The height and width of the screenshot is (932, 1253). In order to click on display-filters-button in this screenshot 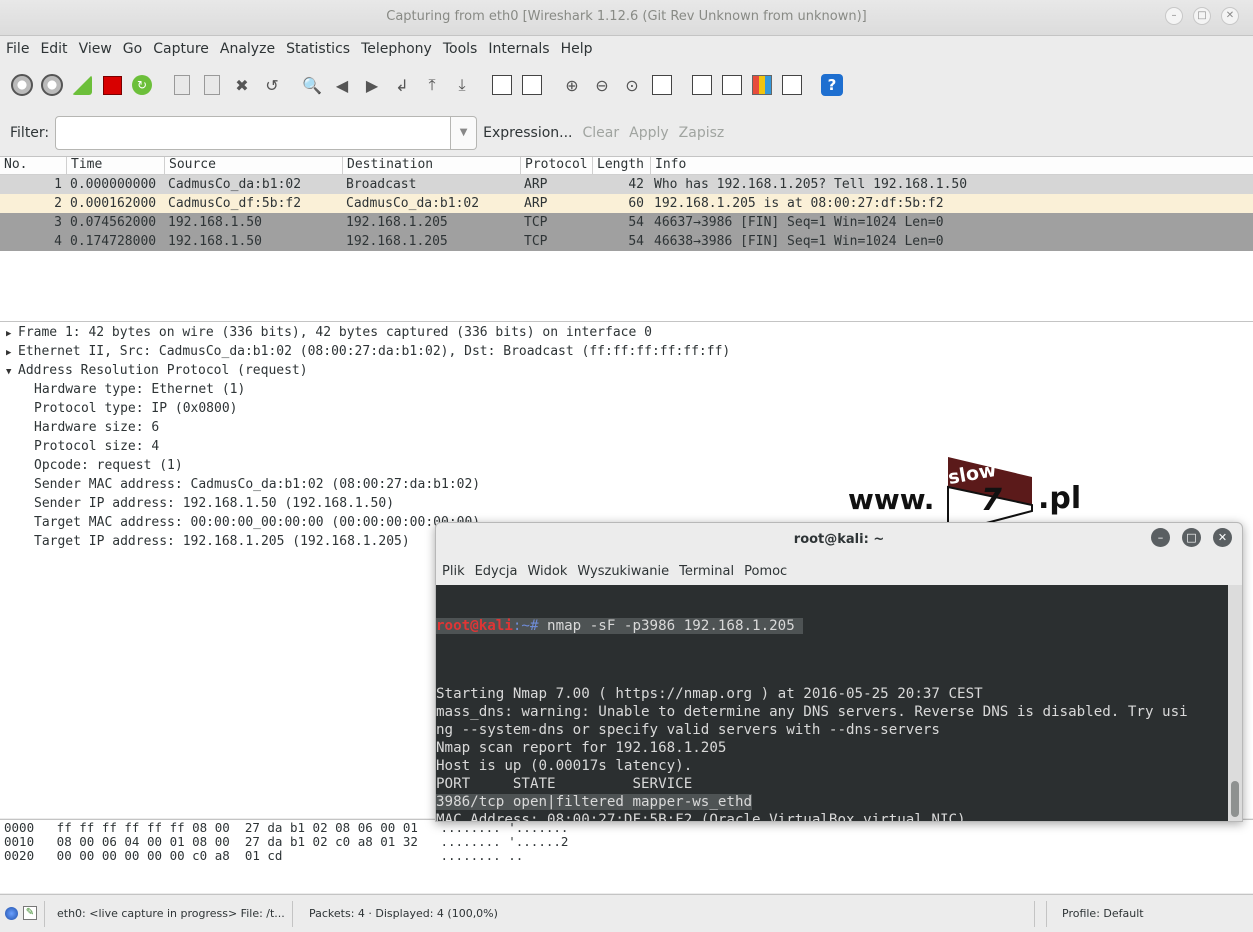, I will do `click(732, 85)`.